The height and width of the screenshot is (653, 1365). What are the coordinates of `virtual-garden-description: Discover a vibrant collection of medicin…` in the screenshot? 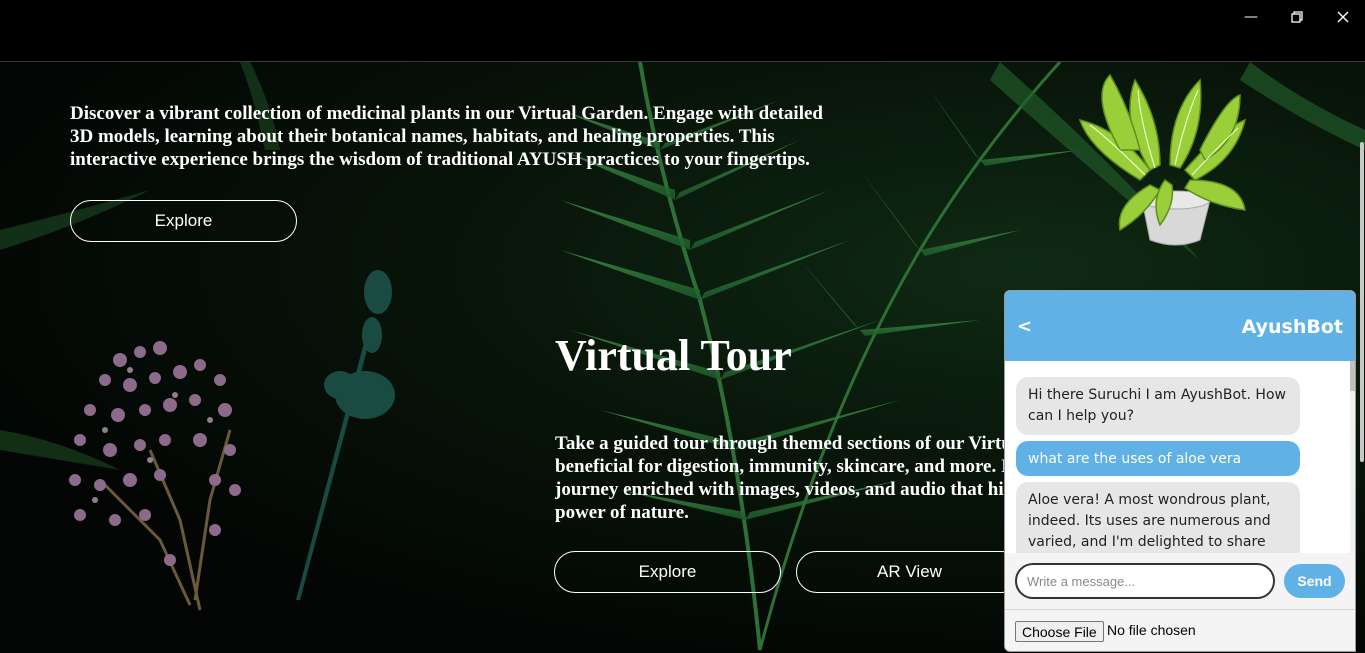 It's located at (446, 136).